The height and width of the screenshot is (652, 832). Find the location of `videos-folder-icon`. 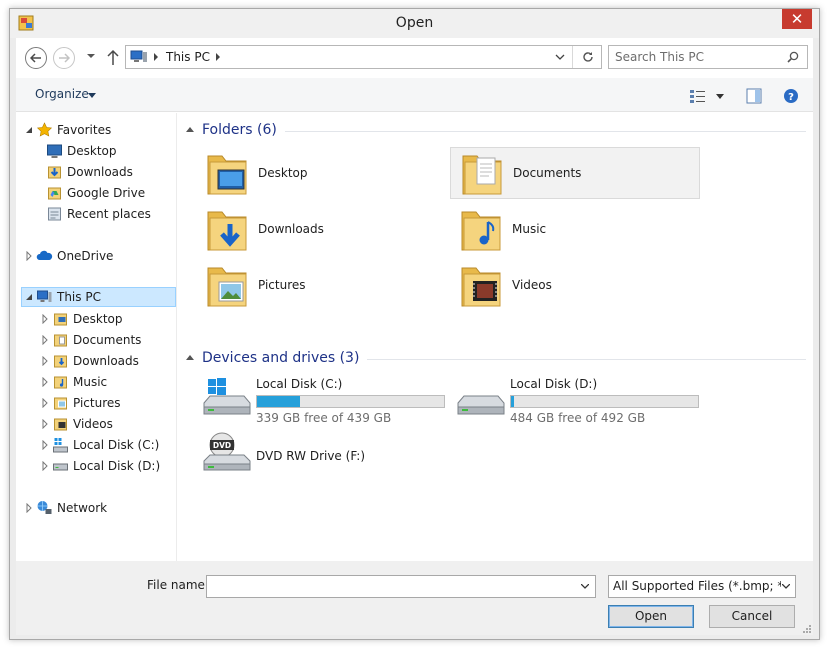

videos-folder-icon is located at coordinates (60, 424).